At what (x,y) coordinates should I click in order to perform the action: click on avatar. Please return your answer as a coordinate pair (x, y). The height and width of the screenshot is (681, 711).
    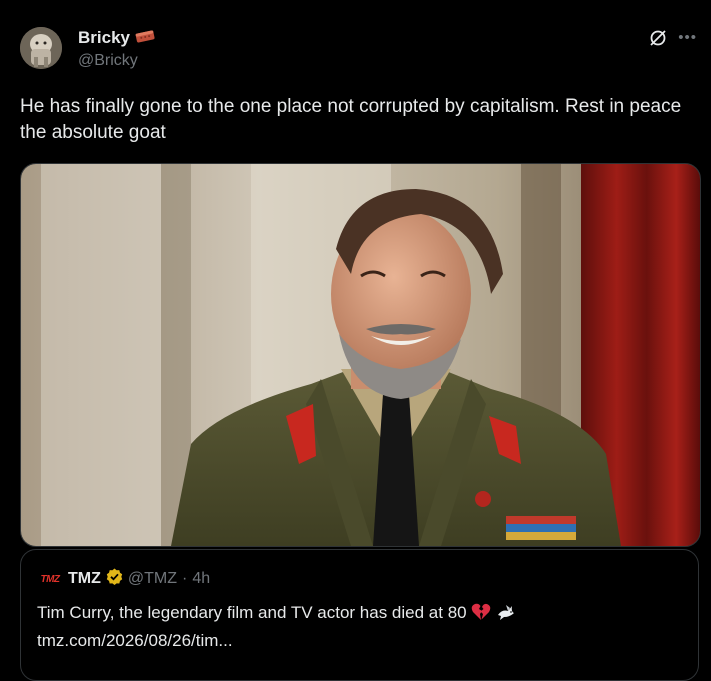
    Looking at the image, I should click on (41, 48).